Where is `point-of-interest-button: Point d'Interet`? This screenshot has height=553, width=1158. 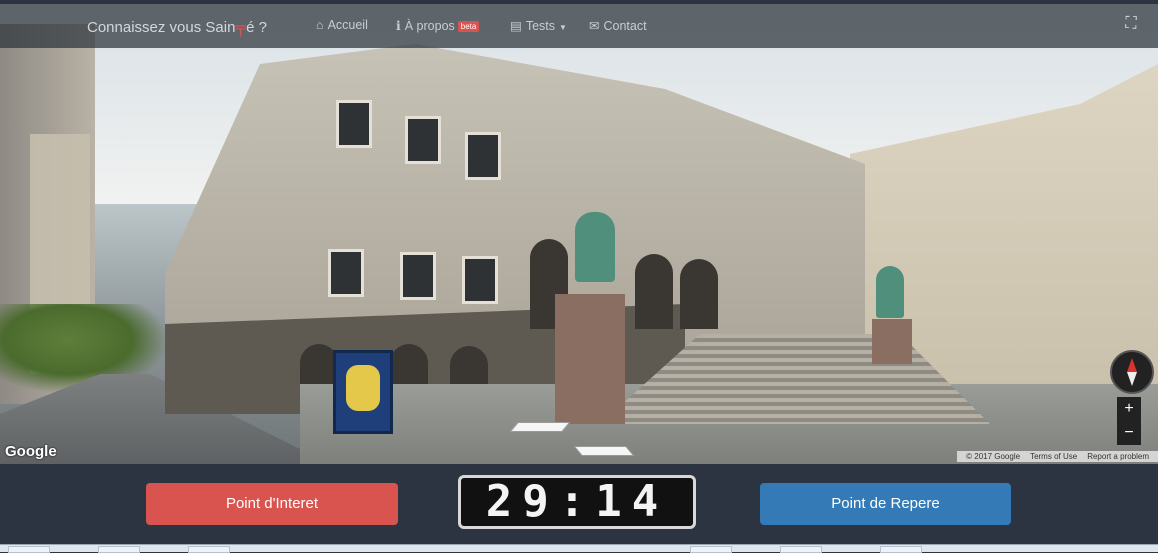
point-of-interest-button: Point d'Interet is located at coordinates (272, 504).